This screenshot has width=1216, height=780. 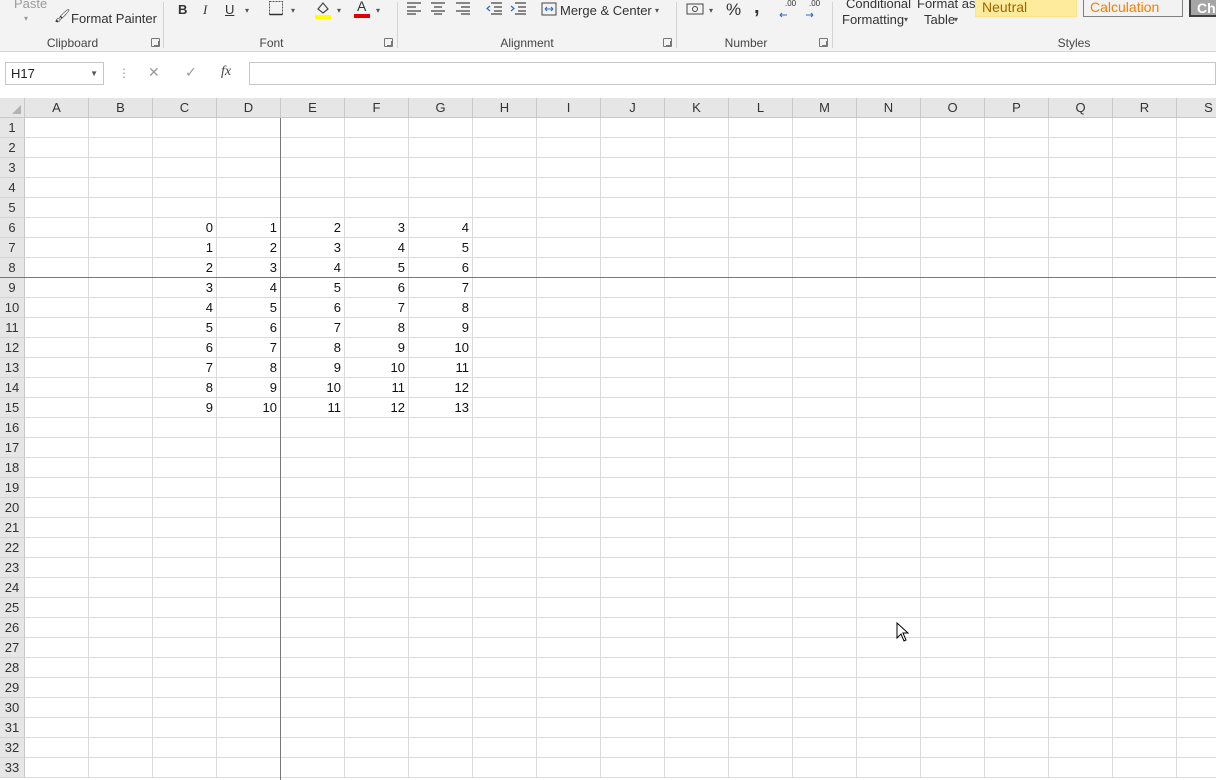 I want to click on format-as-table-dropdown-icon: ▾, so click(x=956, y=19).